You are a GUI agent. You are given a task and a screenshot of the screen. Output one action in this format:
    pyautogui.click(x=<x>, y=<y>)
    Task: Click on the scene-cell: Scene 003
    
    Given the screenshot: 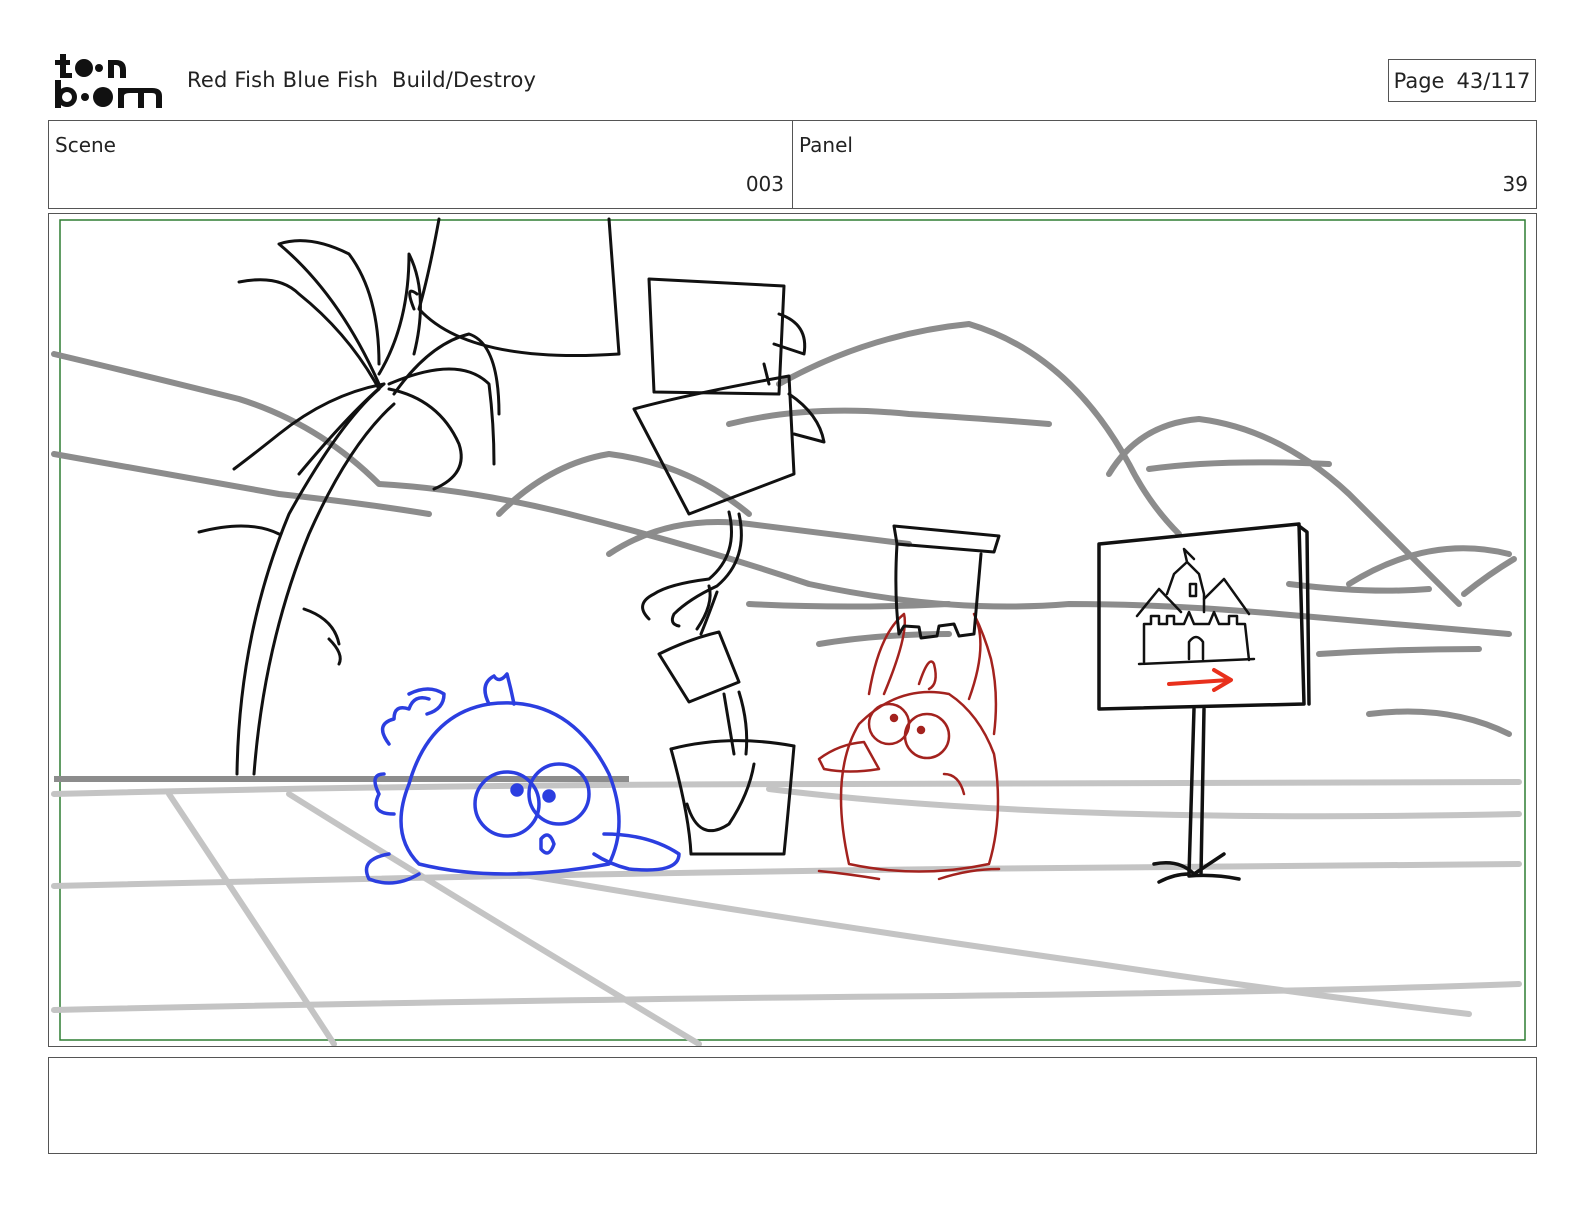 What is the action you would take?
    pyautogui.click(x=420, y=164)
    